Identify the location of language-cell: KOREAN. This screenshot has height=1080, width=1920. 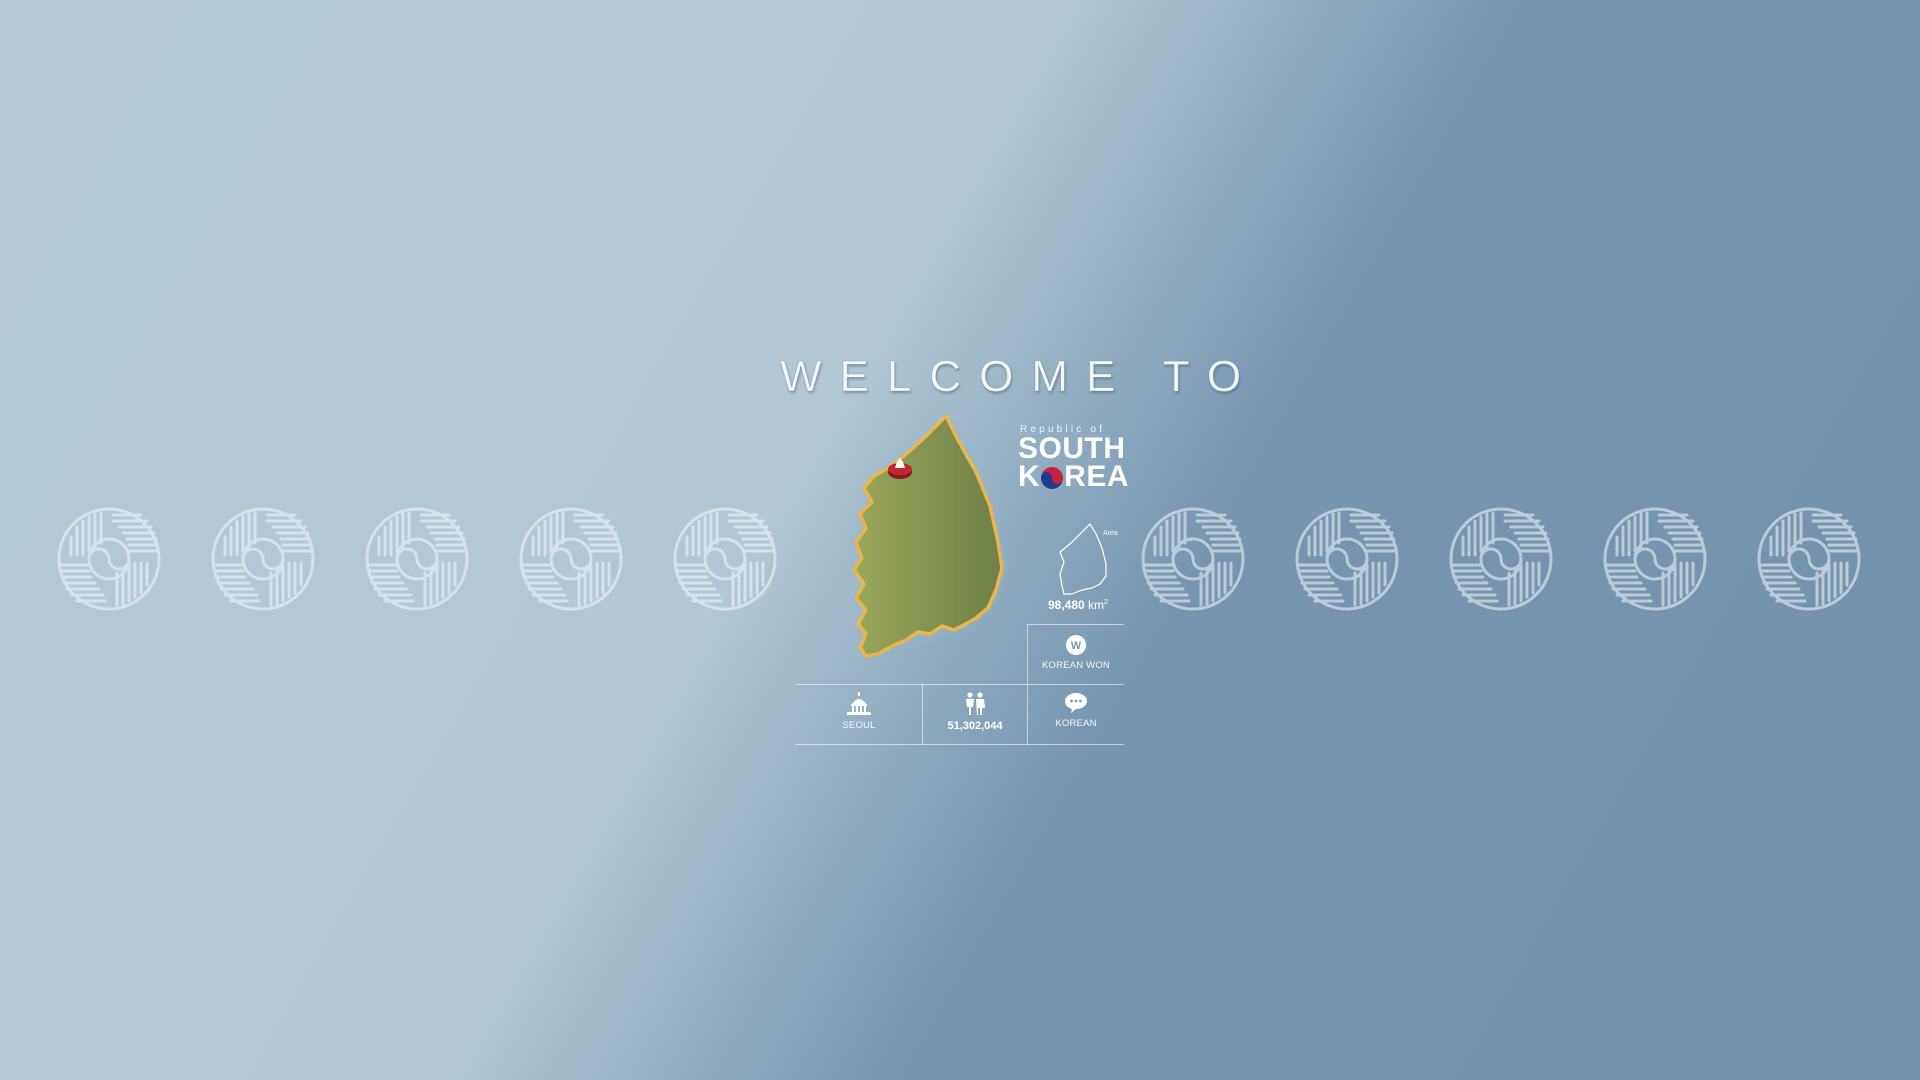
(1076, 710).